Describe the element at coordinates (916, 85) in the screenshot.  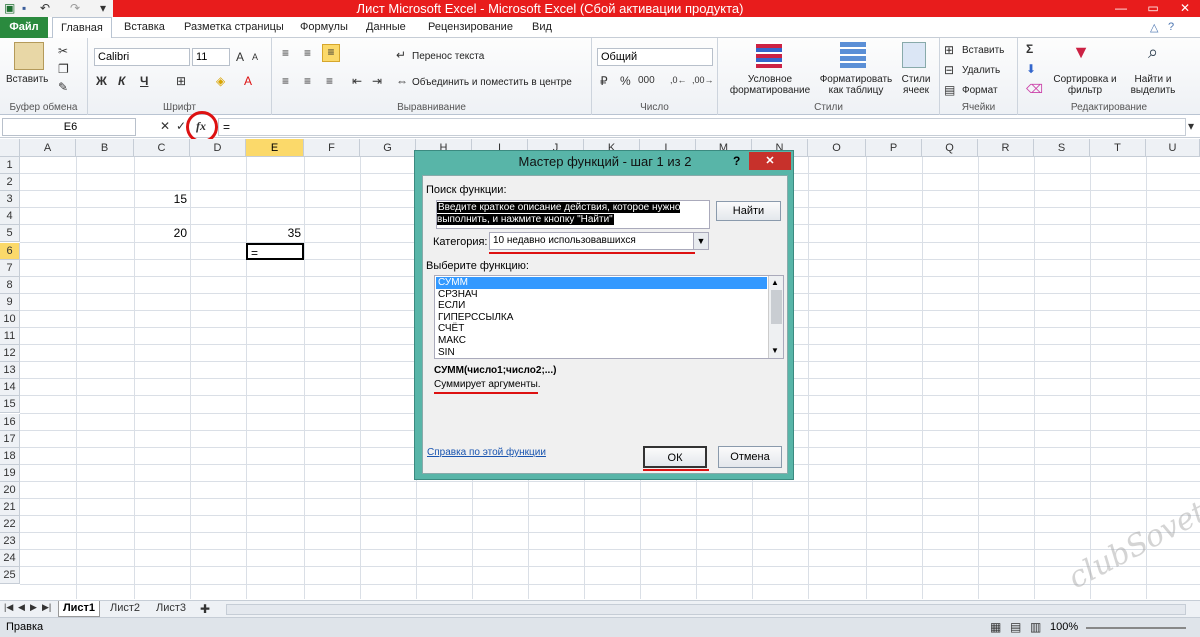
I see `cell-styles-button: Стили ячеек` at that location.